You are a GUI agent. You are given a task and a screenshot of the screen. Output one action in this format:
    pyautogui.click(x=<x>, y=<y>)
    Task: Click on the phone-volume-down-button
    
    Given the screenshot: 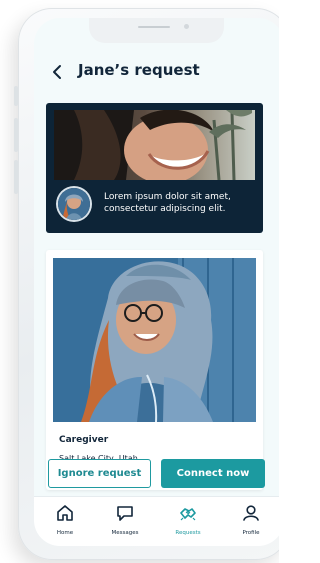 What is the action you would take?
    pyautogui.click(x=16, y=177)
    